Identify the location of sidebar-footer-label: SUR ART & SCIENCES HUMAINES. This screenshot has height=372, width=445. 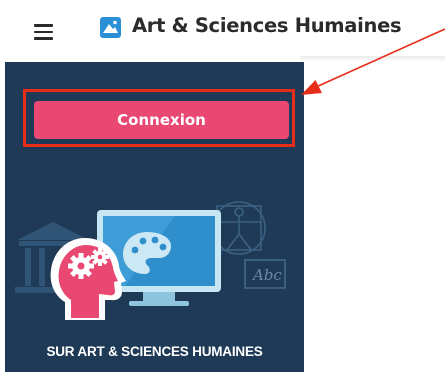
(154, 351).